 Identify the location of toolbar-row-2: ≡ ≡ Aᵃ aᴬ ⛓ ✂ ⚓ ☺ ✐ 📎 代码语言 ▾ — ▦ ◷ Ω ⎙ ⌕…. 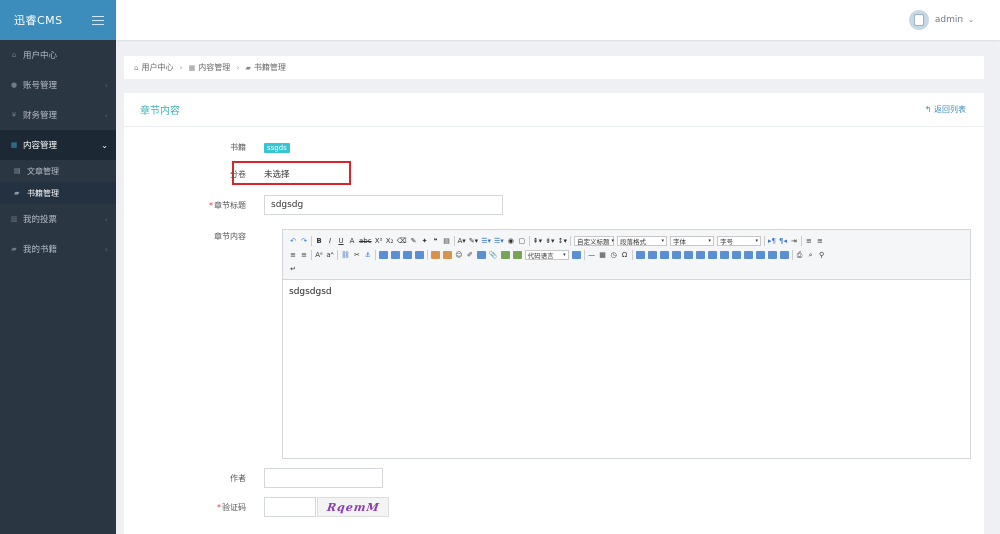
(626, 255).